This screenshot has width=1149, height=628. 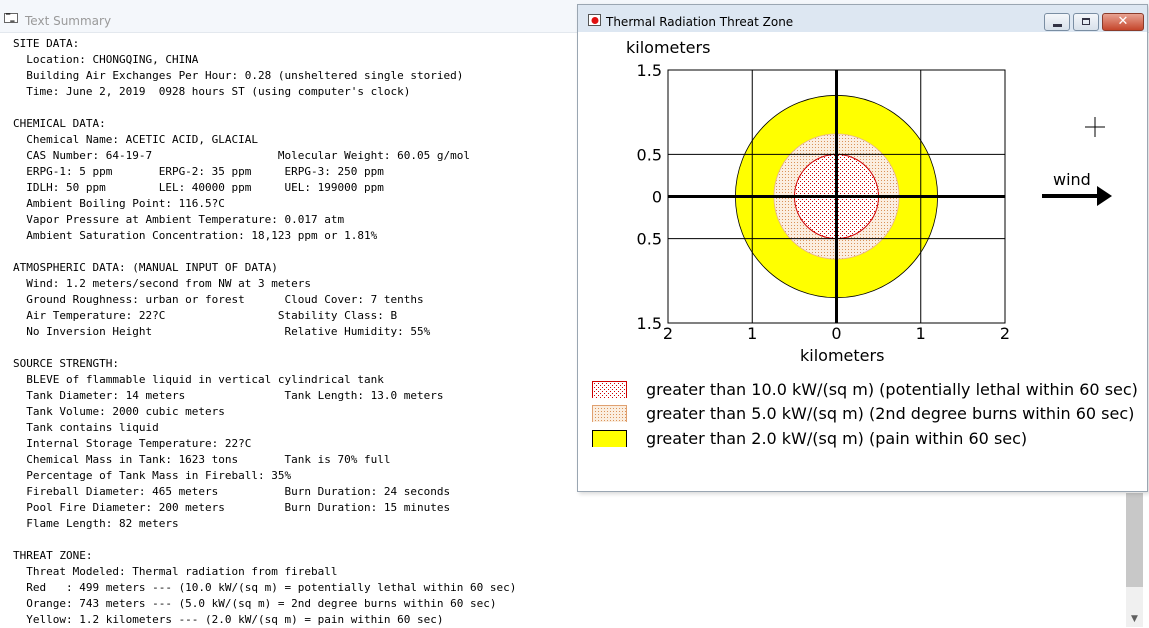 What do you see at coordinates (152, 475) in the screenshot?
I see `summary-line: Percentage of Tank Mass in Fireball: 35%` at bounding box center [152, 475].